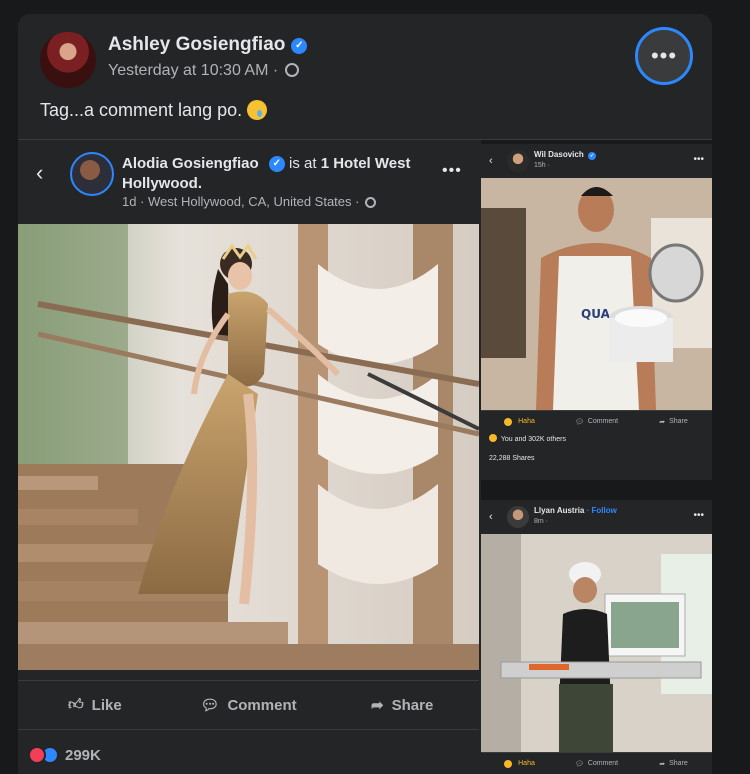 This screenshot has height=774, width=750. I want to click on llyan-avatar, so click(518, 517).